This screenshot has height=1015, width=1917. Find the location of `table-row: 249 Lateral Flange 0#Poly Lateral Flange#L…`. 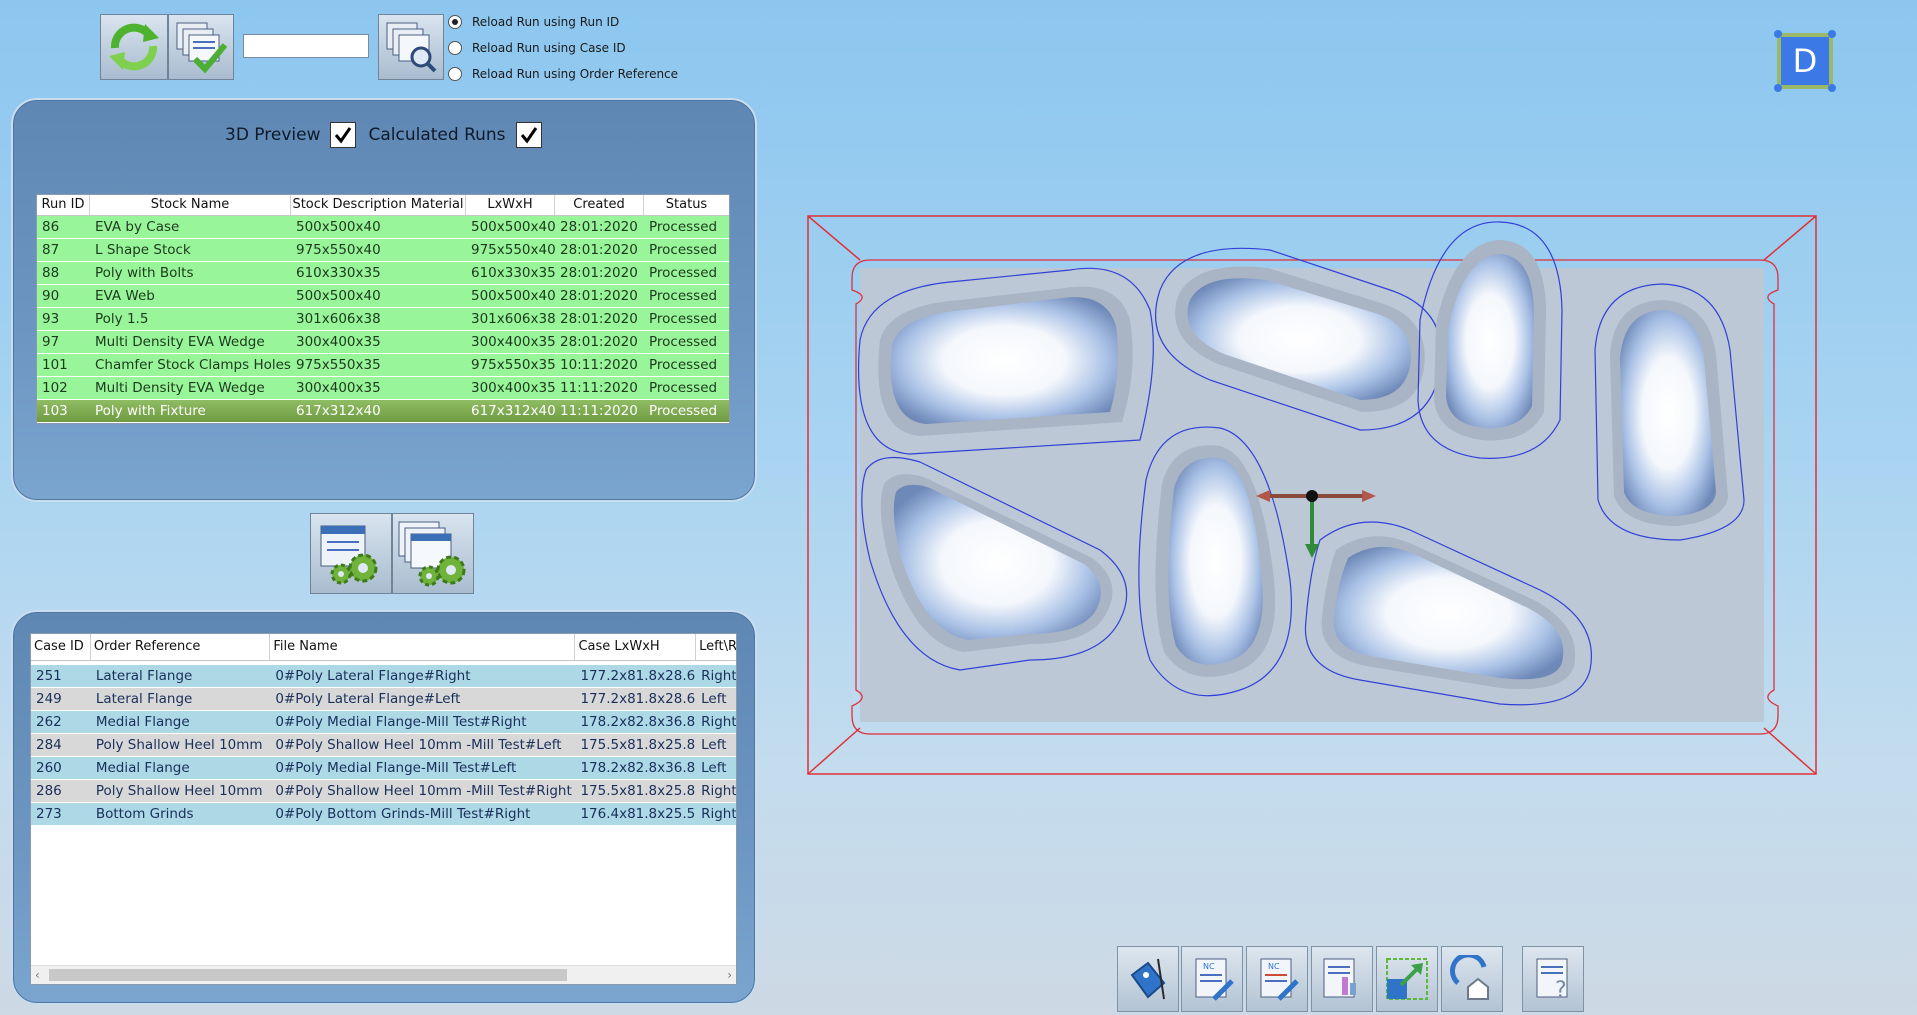

table-row: 249 Lateral Flange 0#Poly Lateral Flange#L… is located at coordinates (383, 699).